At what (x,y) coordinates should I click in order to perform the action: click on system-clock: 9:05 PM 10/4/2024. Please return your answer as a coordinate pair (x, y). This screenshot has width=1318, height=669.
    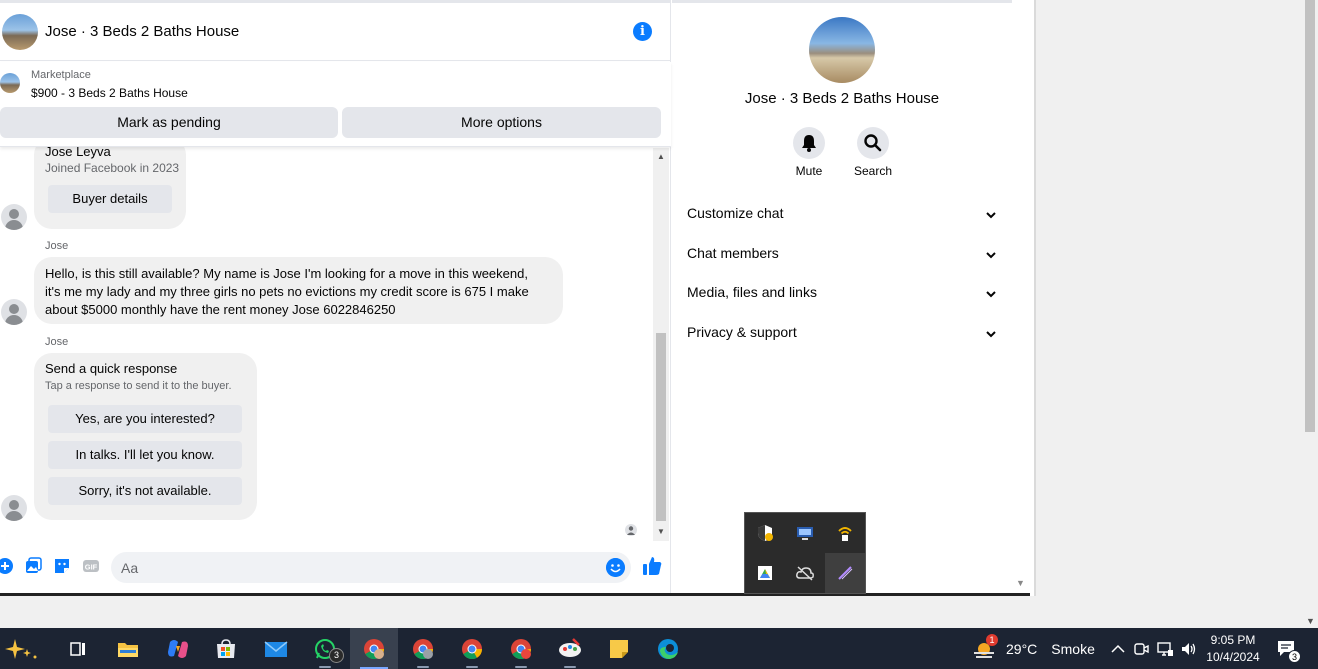
    Looking at the image, I should click on (1233, 649).